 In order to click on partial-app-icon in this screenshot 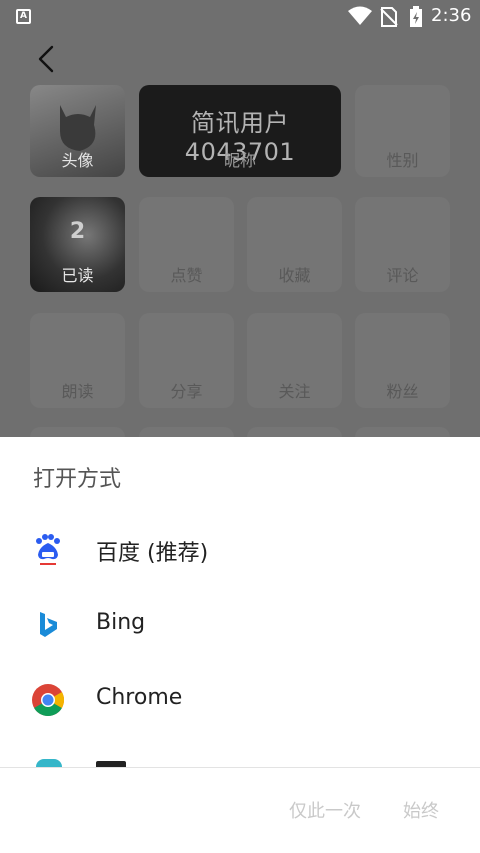, I will do `click(49, 763)`.